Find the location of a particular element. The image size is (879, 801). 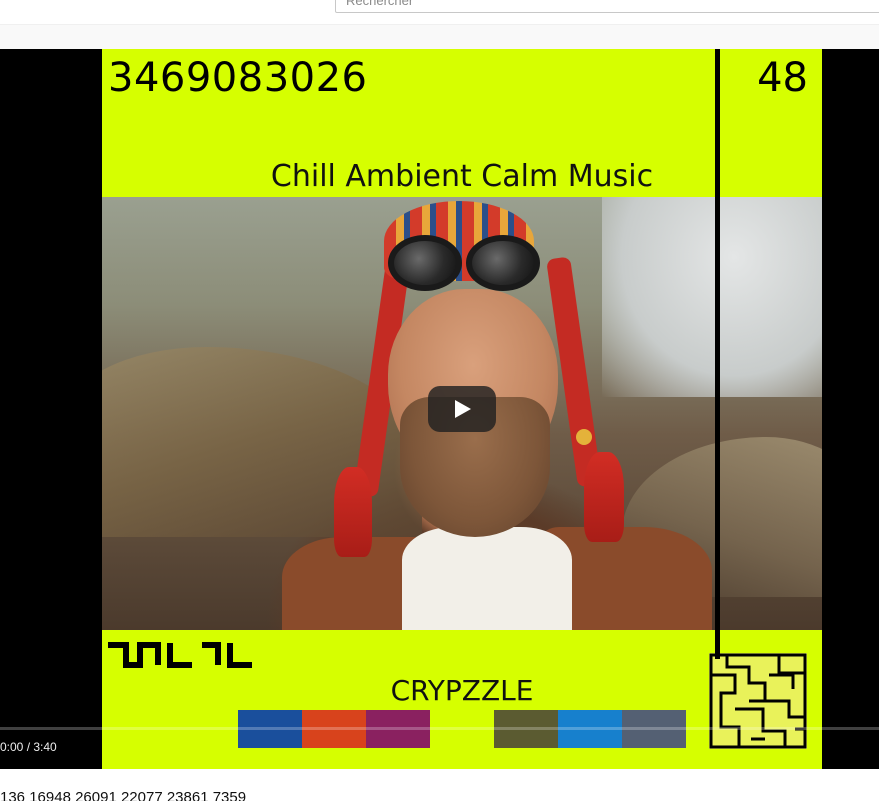

photo-sky is located at coordinates (712, 297).